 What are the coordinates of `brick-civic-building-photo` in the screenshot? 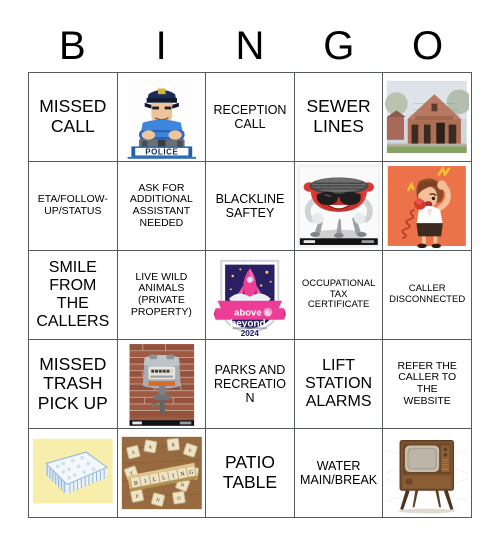 It's located at (427, 117).